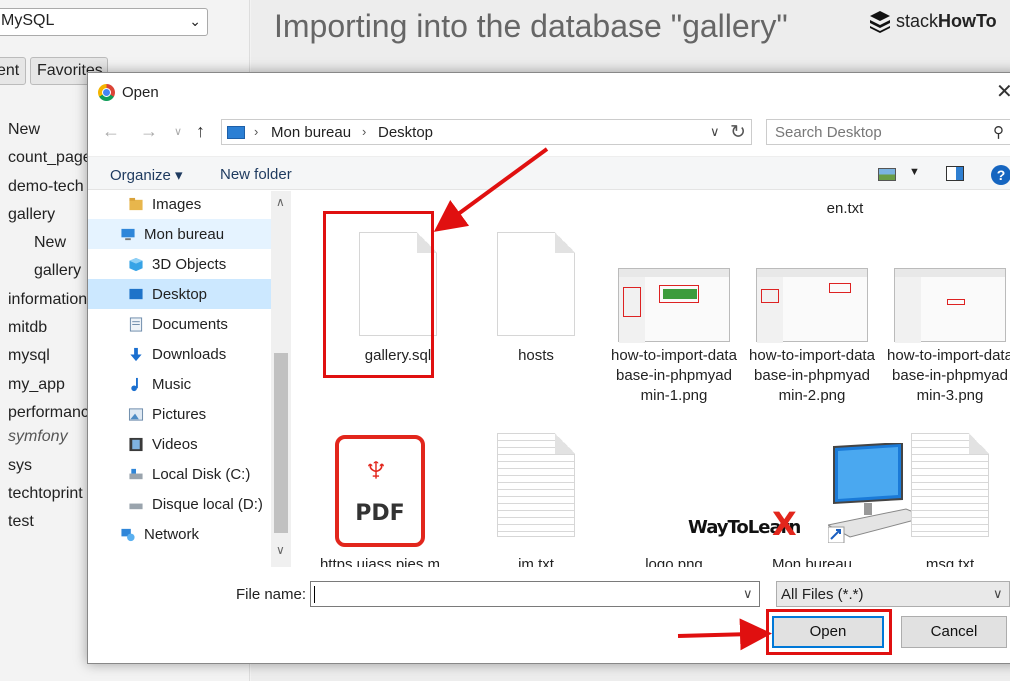 The height and width of the screenshot is (681, 1010). I want to click on close-icon: ✕, so click(1003, 91).